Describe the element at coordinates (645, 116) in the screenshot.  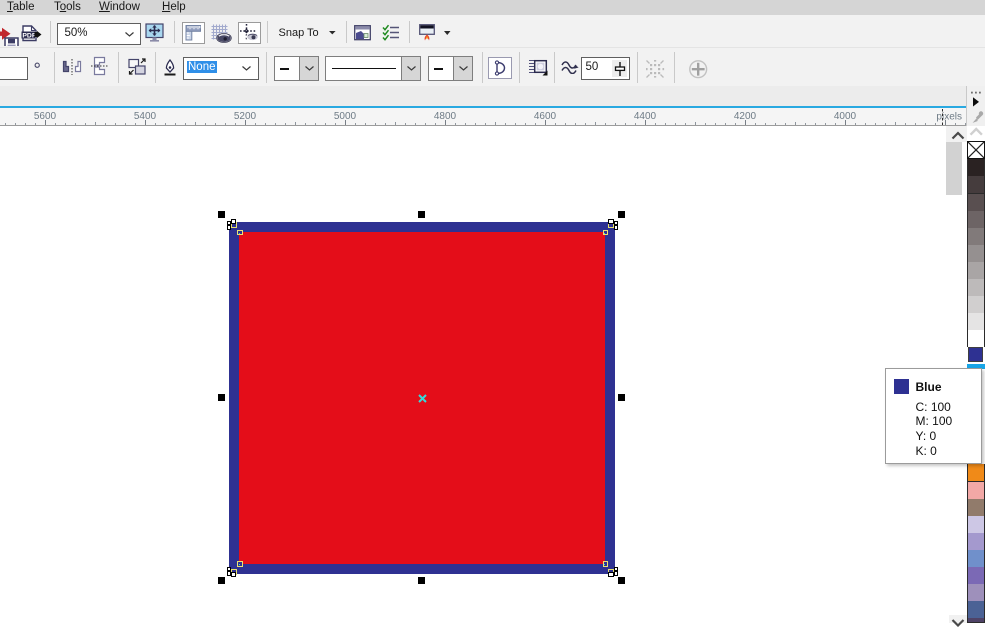
I see `svg-text: 4400` at that location.